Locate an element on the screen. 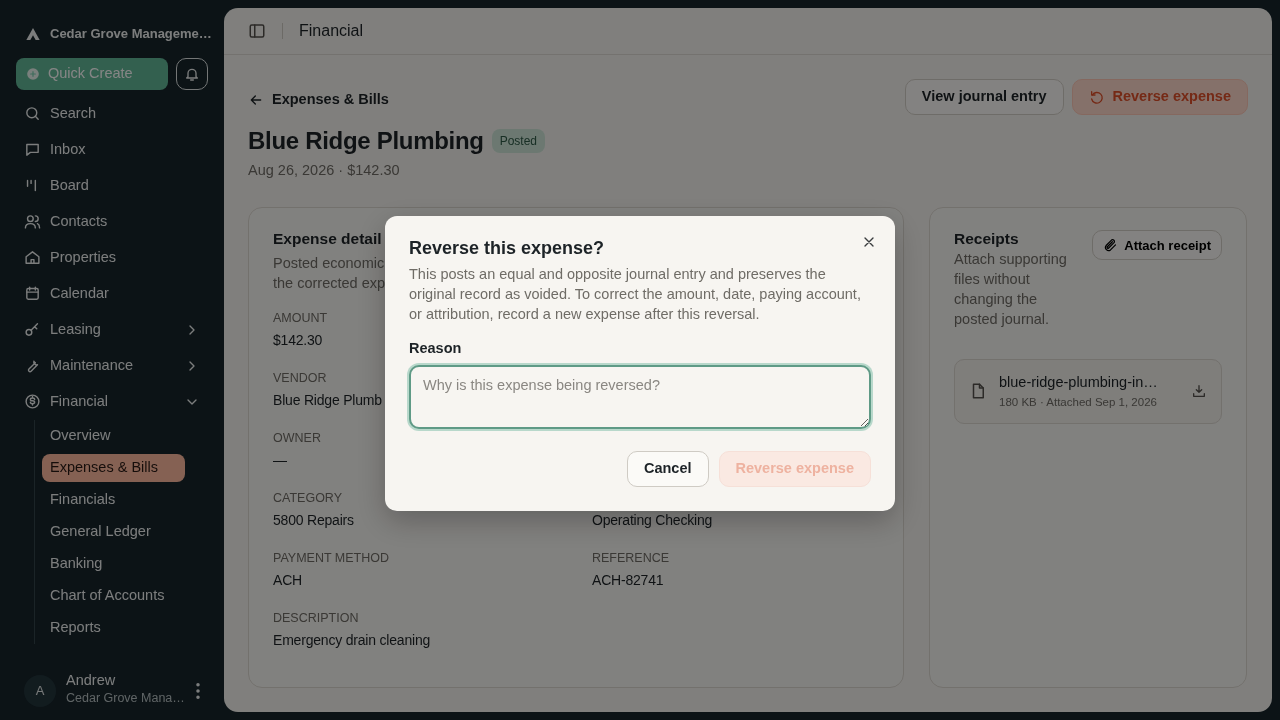 The height and width of the screenshot is (720, 1280). status-badge: Posted is located at coordinates (518, 141).